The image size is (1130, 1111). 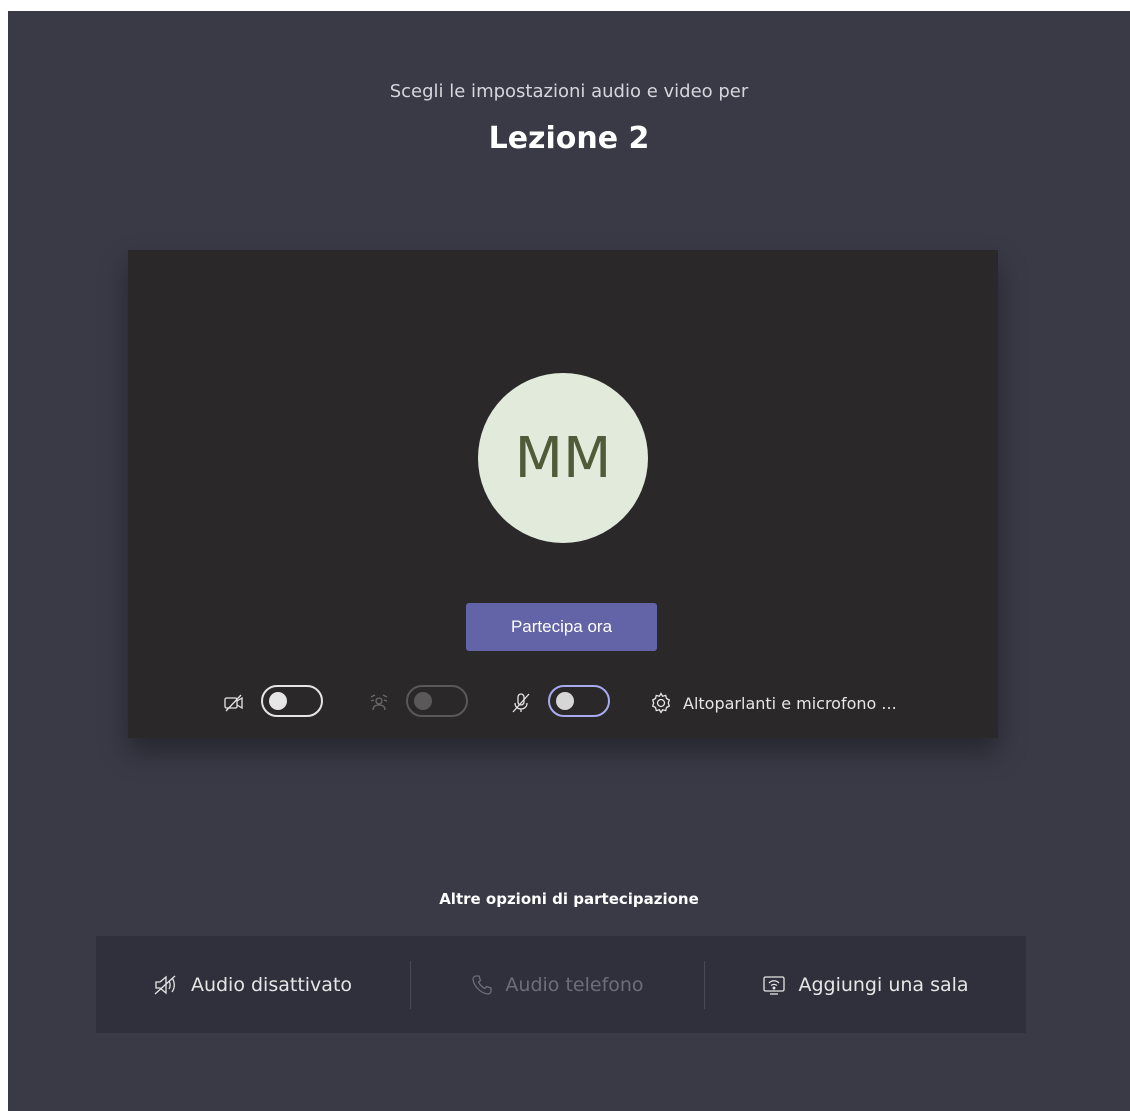 I want to click on meeting-title: Lezione 2, so click(x=569, y=138).